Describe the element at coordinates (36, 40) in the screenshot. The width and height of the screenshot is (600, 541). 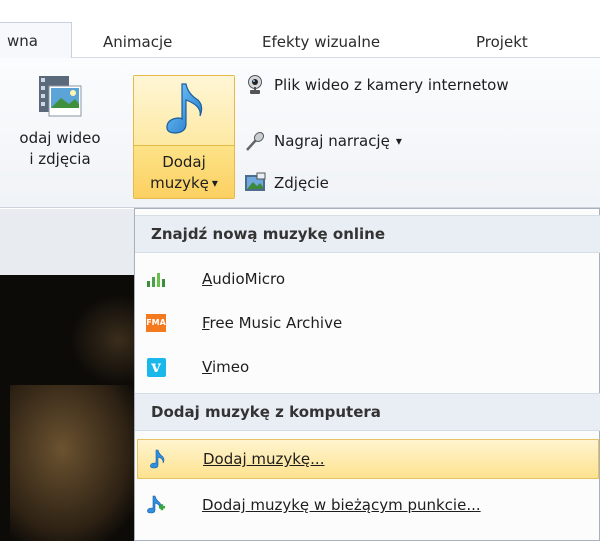
I see `tab-home: wna` at that location.